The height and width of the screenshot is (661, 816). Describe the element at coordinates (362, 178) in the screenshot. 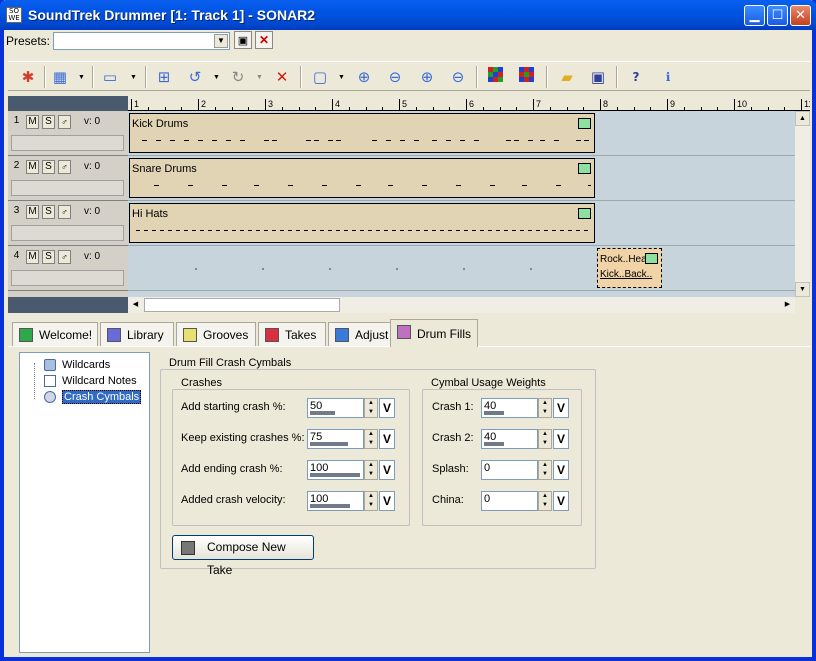

I see `clip: Snare Drums` at that location.